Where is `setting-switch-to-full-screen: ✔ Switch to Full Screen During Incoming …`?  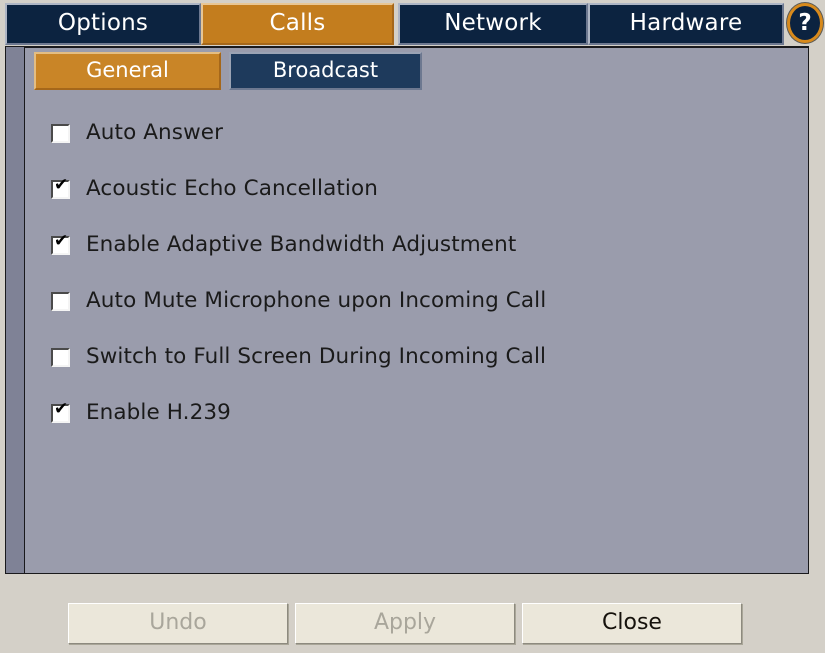
setting-switch-to-full-screen: ✔ Switch to Full Screen During Incoming … is located at coordinates (425, 357).